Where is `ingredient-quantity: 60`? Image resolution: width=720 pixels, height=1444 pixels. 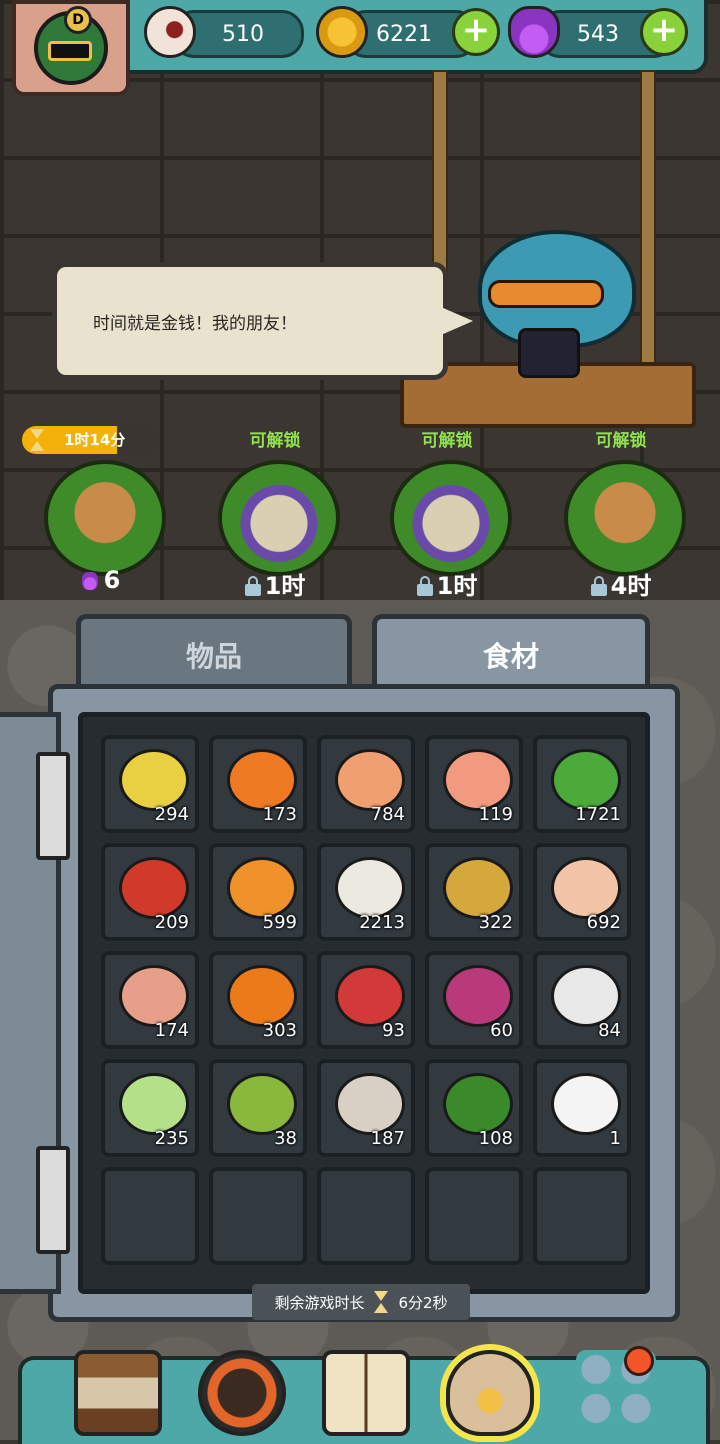 ingredient-quantity: 60 is located at coordinates (501, 1030).